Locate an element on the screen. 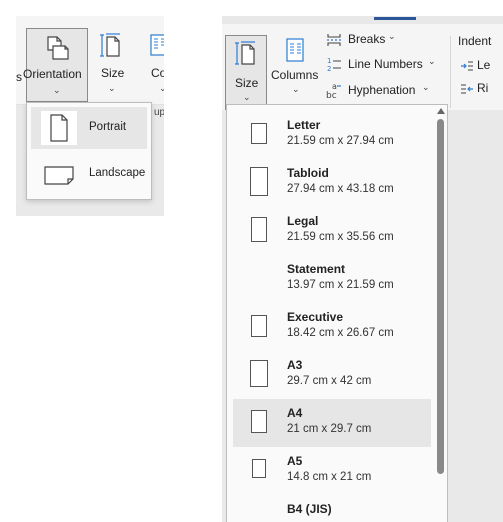 The height and width of the screenshot is (522, 503). menu-item-landscape: Landscape is located at coordinates (89, 174).